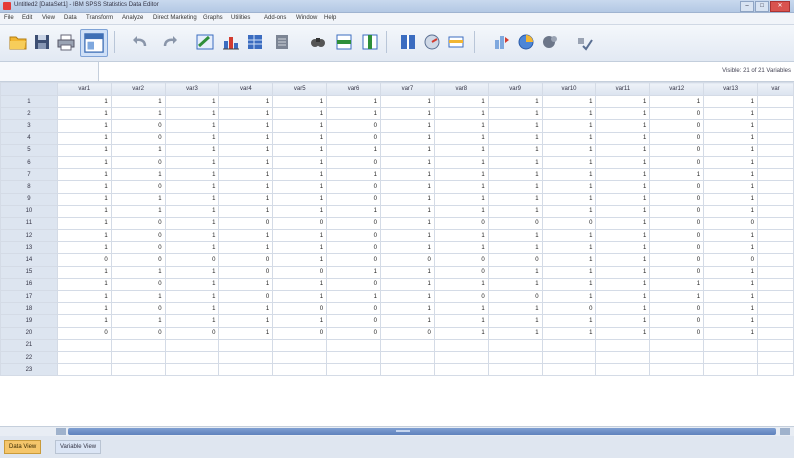 The width and height of the screenshot is (794, 458). What do you see at coordinates (282, 42) in the screenshot?
I see `run-descriptives-icon` at bounding box center [282, 42].